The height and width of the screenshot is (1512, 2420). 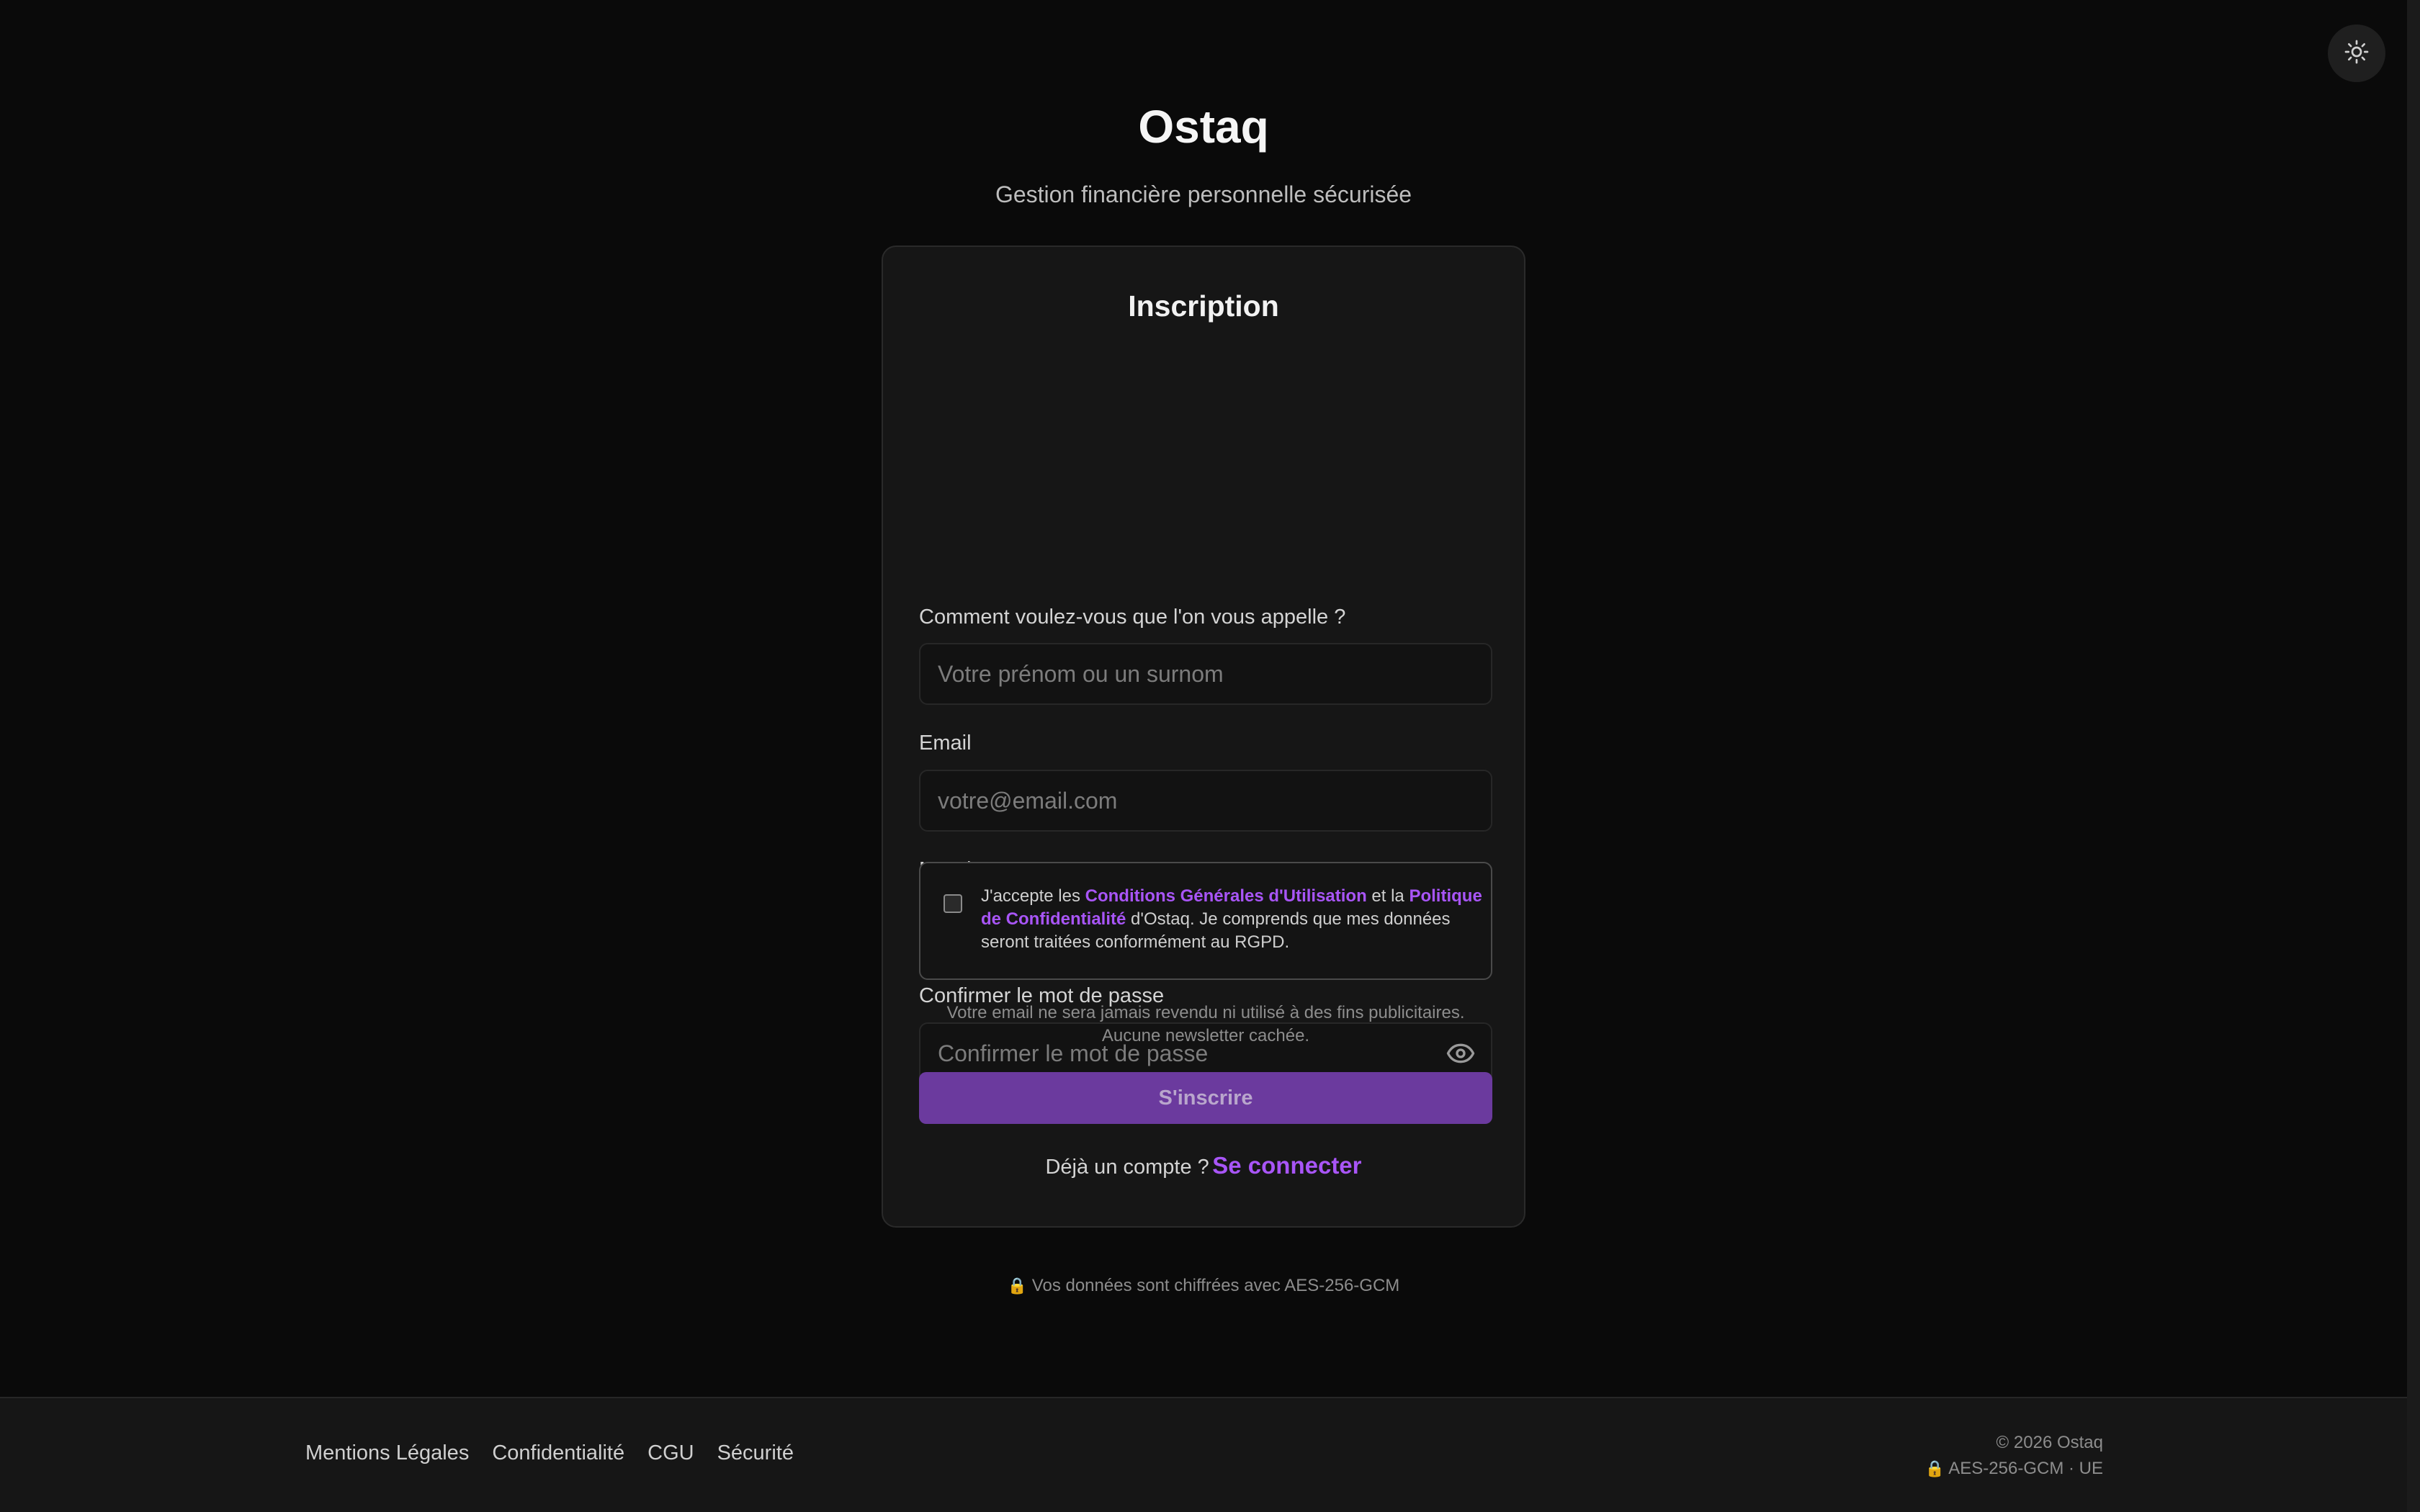 What do you see at coordinates (2413, 756) in the screenshot?
I see `scrollbar` at bounding box center [2413, 756].